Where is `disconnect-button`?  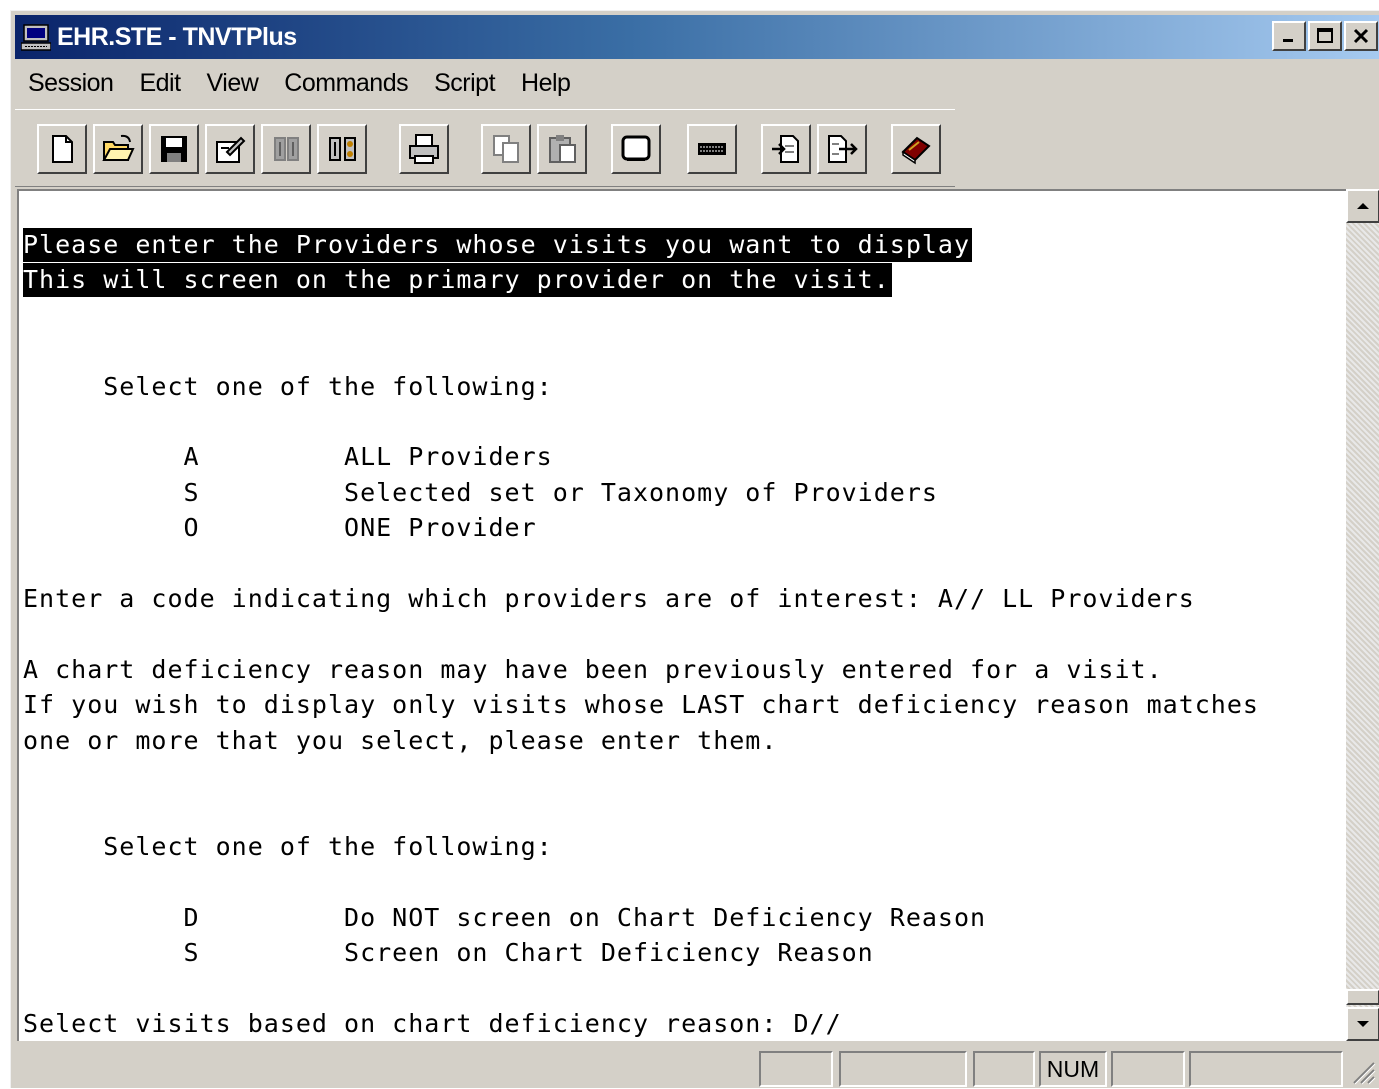
disconnect-button is located at coordinates (342, 149).